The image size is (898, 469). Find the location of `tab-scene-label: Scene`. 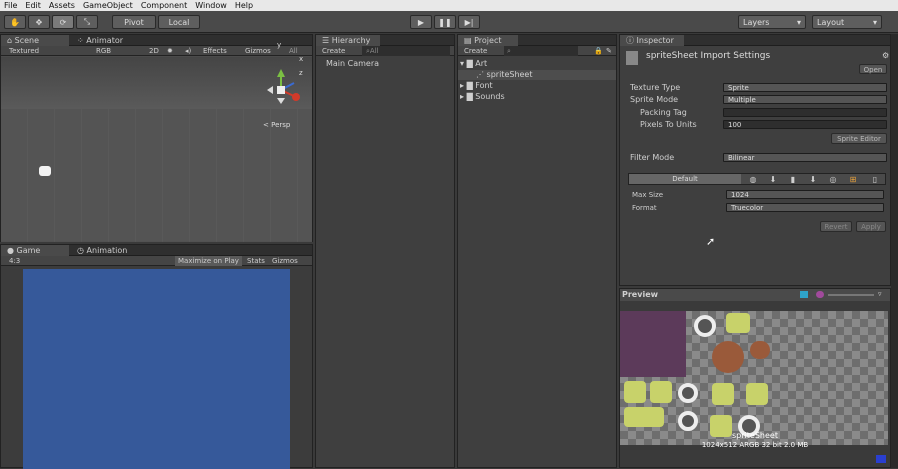

tab-scene-label: Scene is located at coordinates (27, 40).